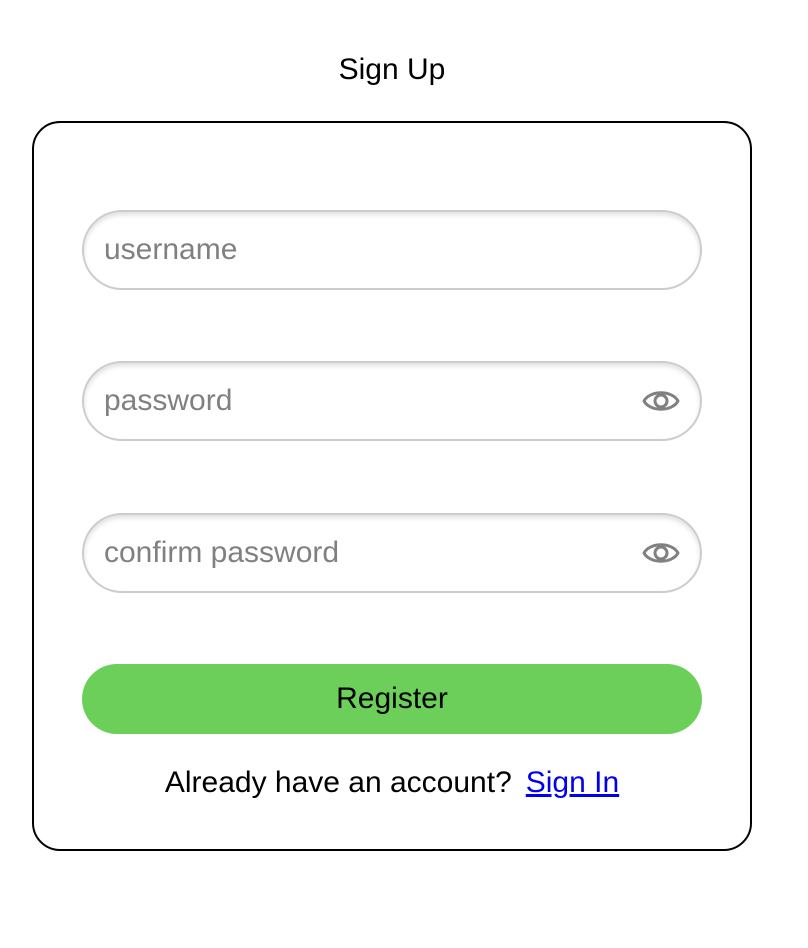 This screenshot has width=808, height=948. I want to click on signin-prompt: Already have an account?, so click(338, 782).